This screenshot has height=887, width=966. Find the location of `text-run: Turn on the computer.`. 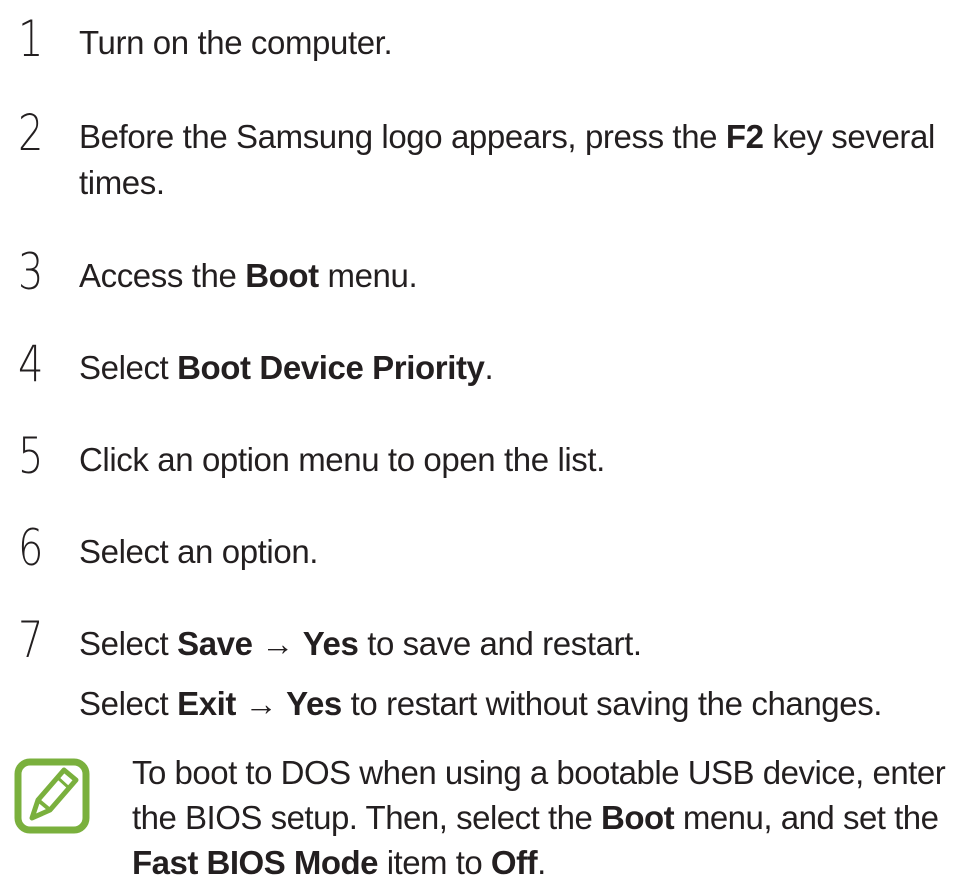

text-run: Turn on the computer. is located at coordinates (236, 42).